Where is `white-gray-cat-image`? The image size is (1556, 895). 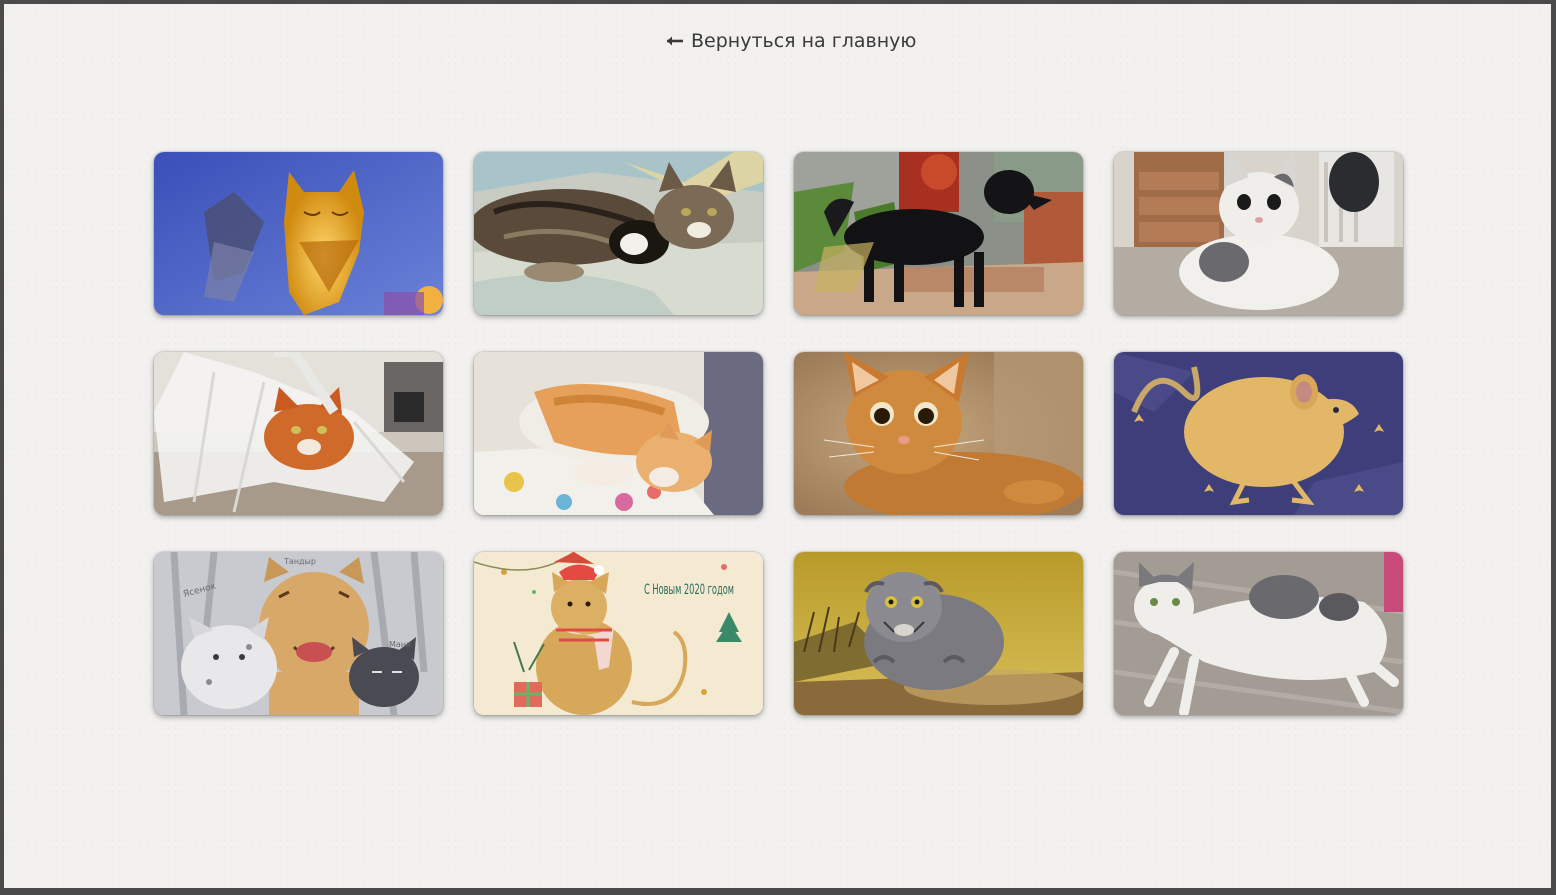 white-gray-cat-image is located at coordinates (1258, 233).